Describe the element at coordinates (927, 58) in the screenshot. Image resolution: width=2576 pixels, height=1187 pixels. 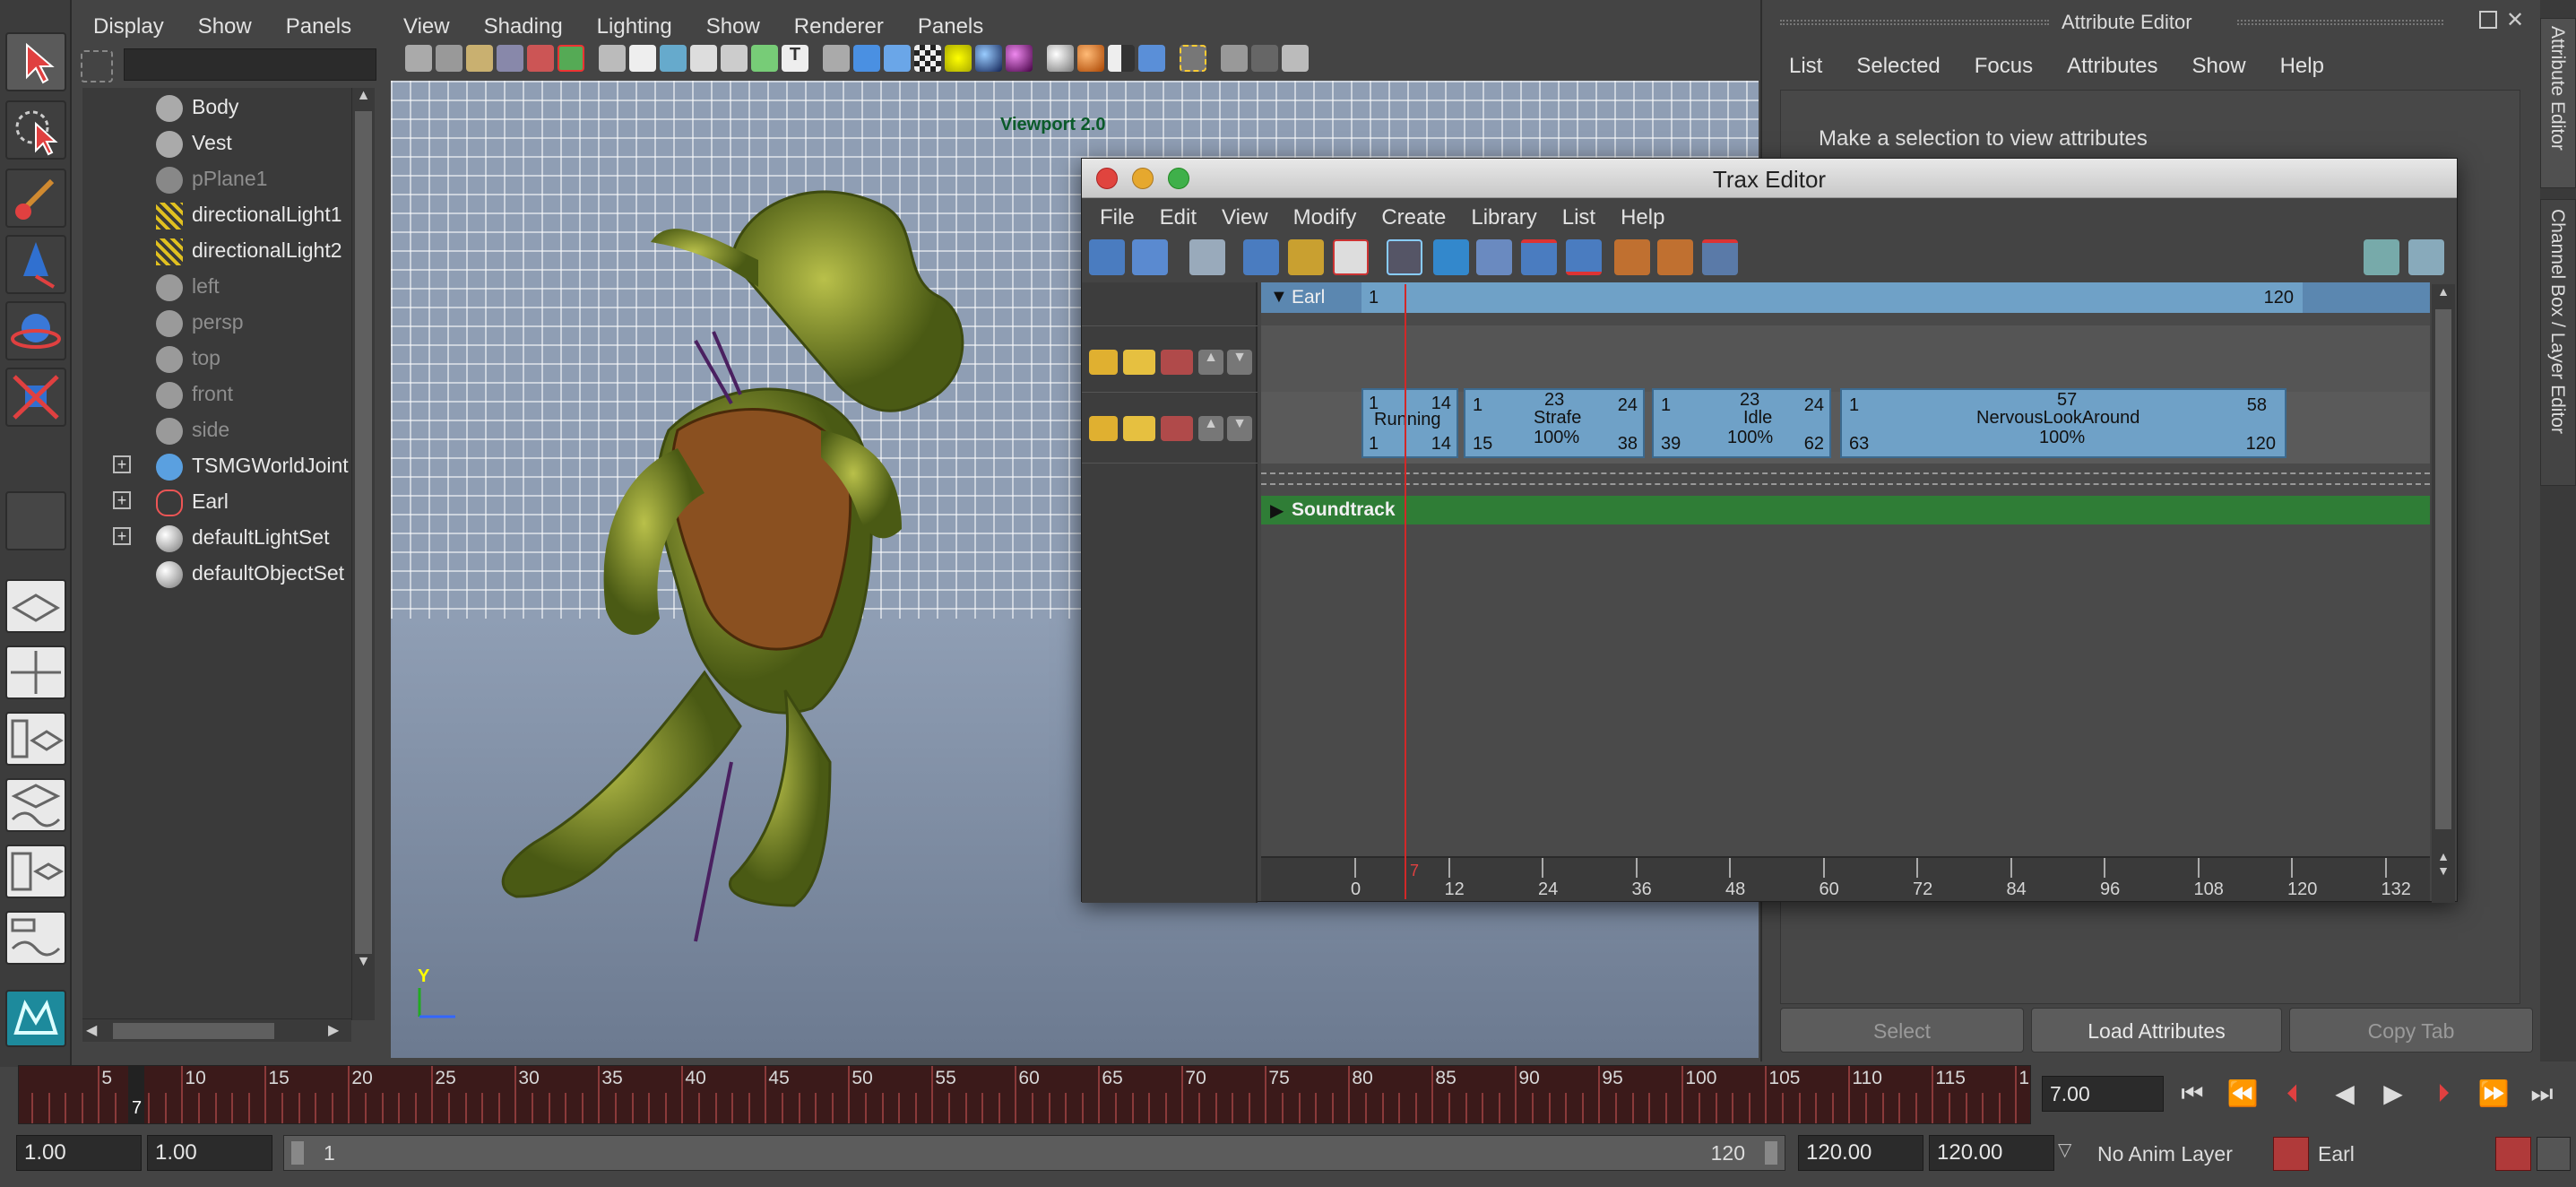
I see `textured-icon` at that location.